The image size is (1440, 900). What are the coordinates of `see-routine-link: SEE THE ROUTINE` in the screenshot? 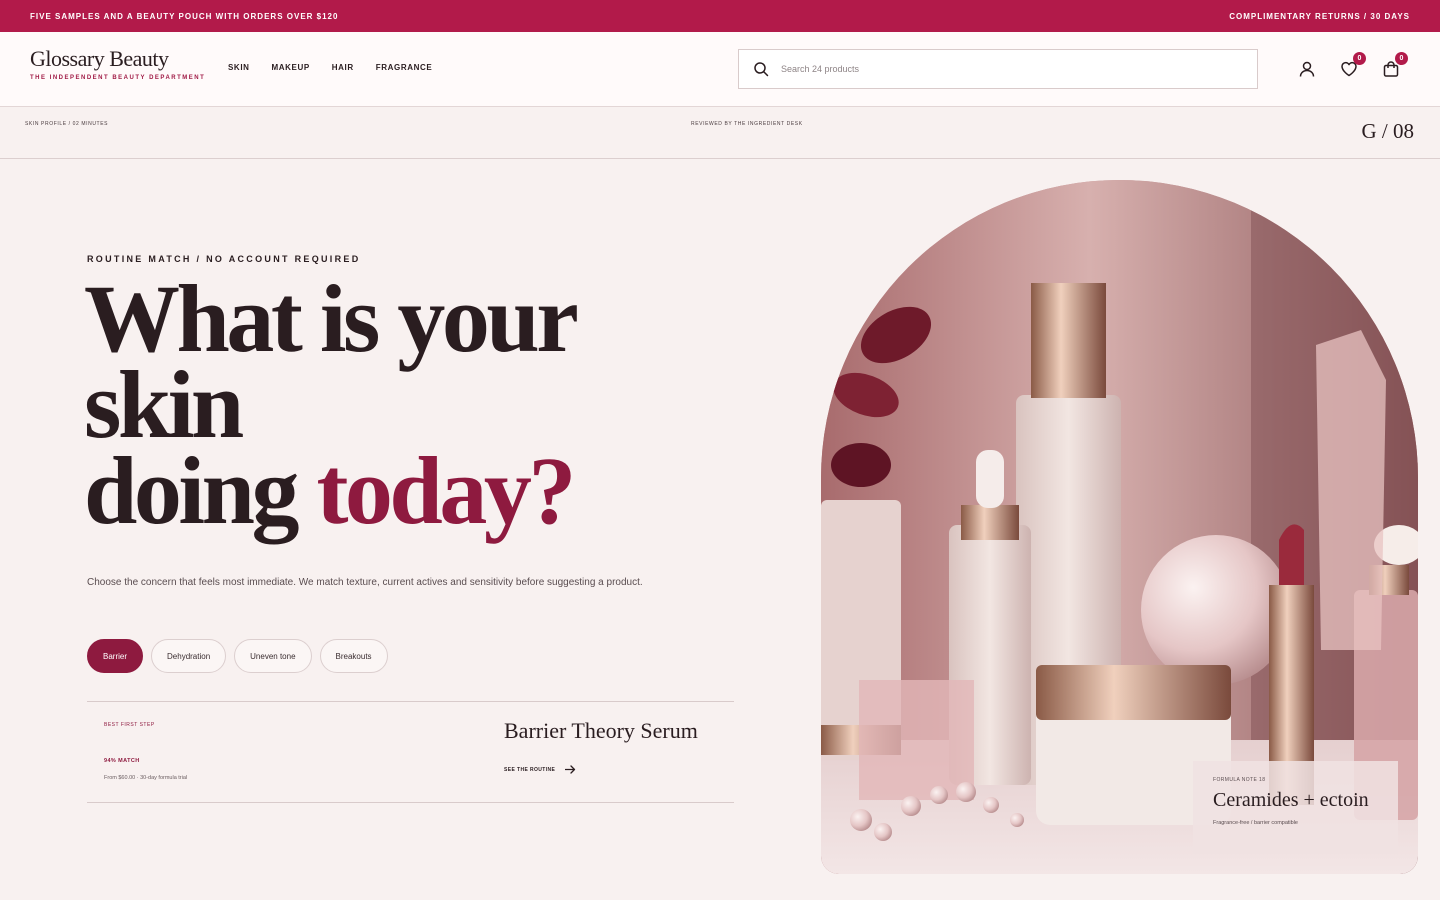 It's located at (540, 769).